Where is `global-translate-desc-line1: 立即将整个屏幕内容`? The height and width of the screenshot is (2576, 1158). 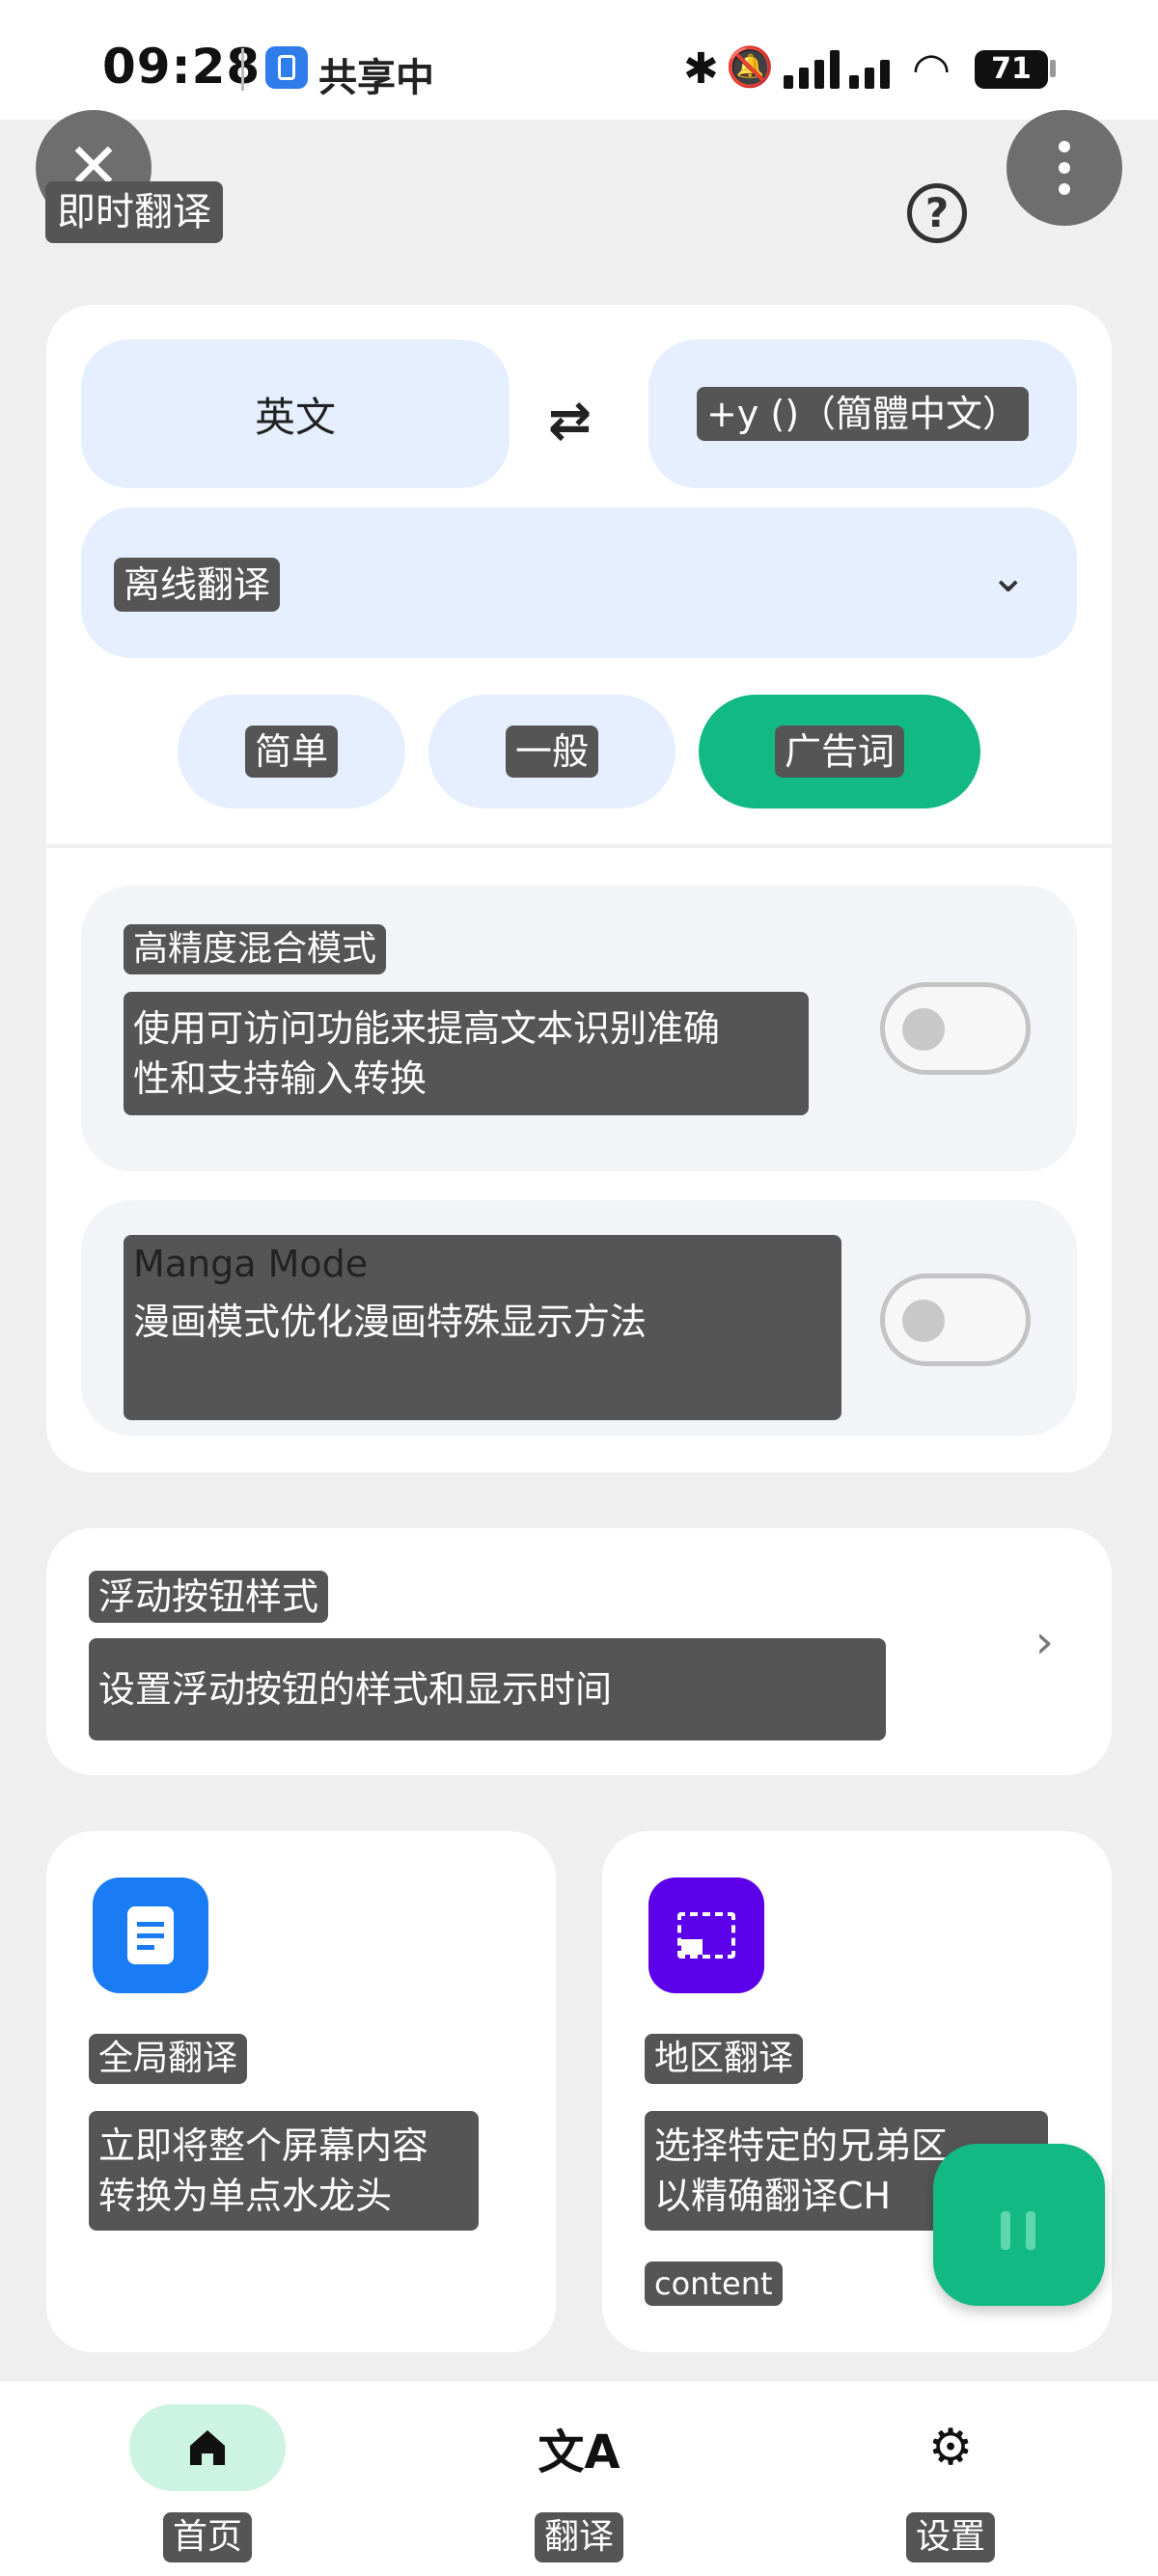
global-translate-desc-line1: 立即将整个屏幕内容 is located at coordinates (263, 2146).